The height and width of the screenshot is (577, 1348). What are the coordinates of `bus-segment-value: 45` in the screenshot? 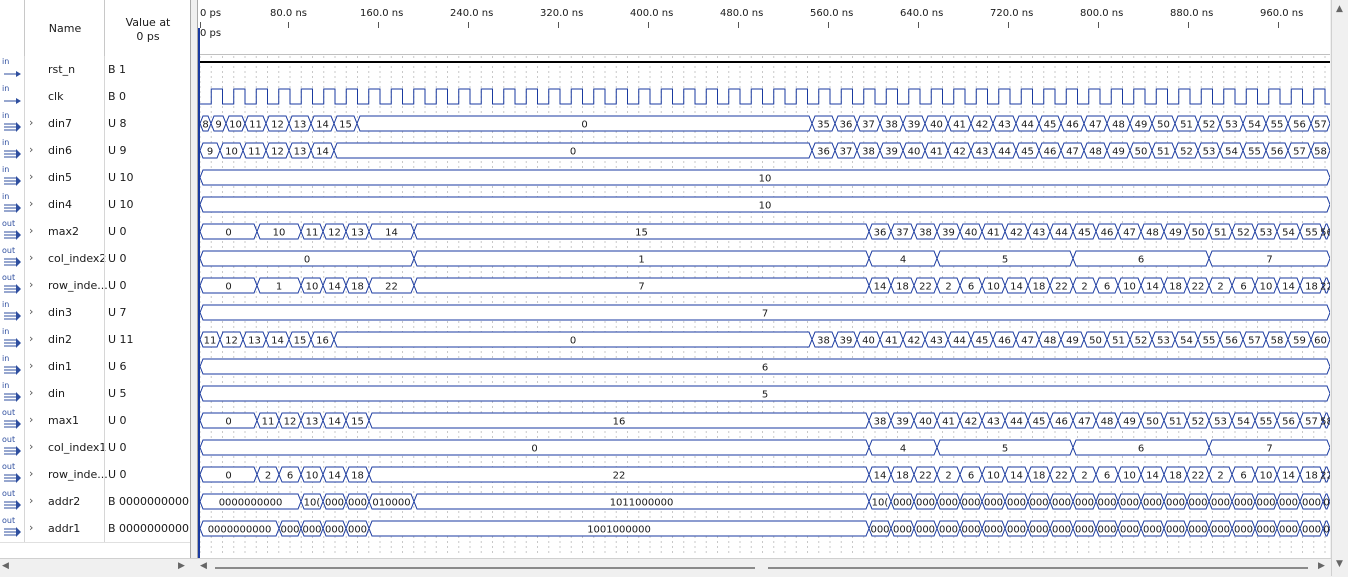 It's located at (1084, 233).